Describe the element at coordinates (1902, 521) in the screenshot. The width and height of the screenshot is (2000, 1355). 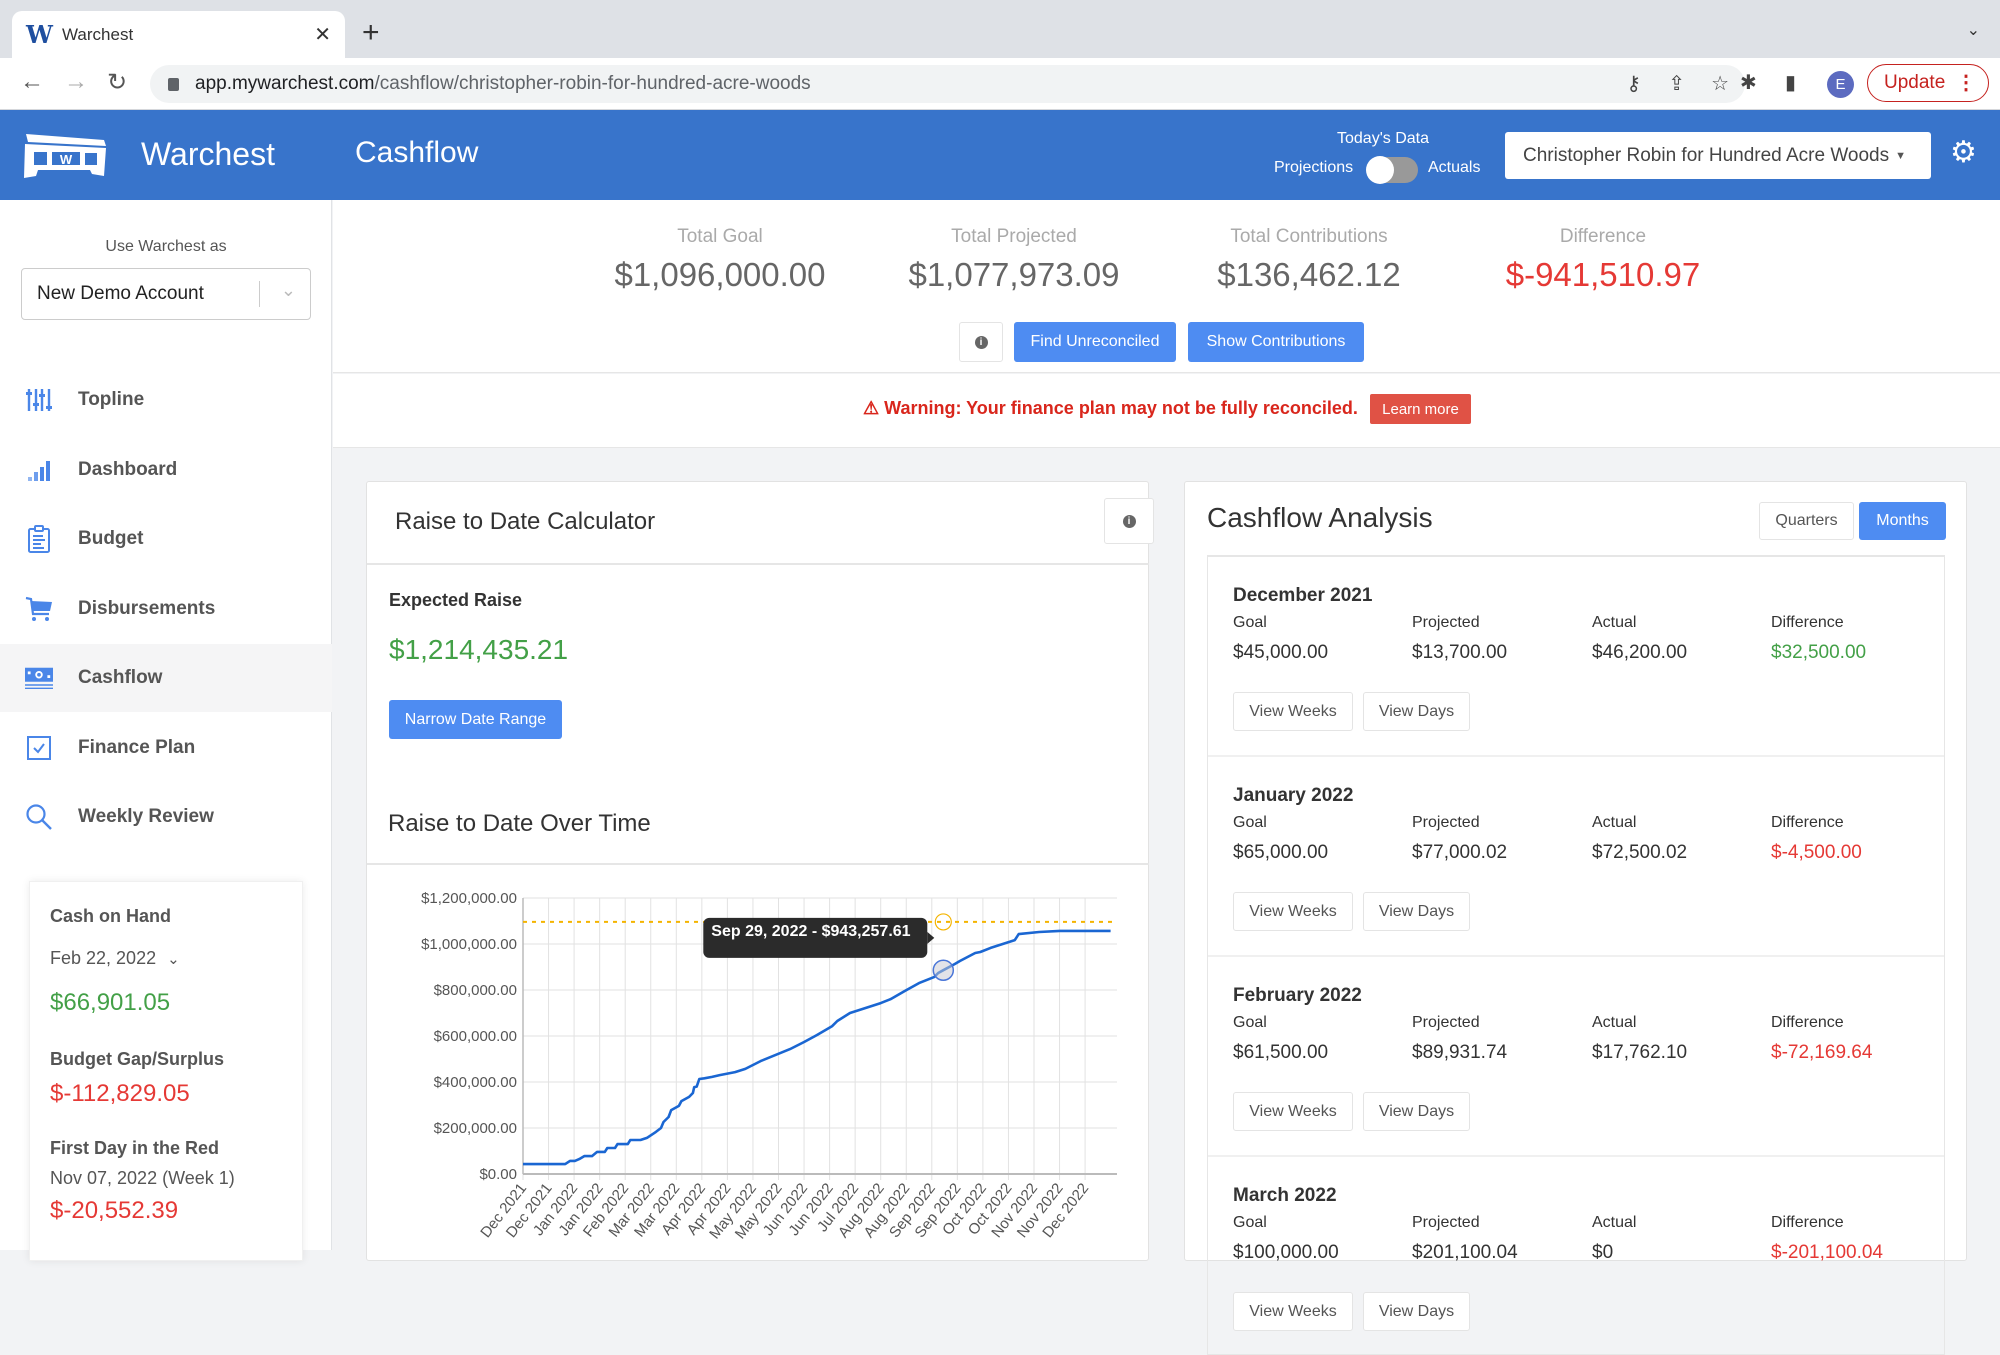
I see `months-toggle: Months` at that location.